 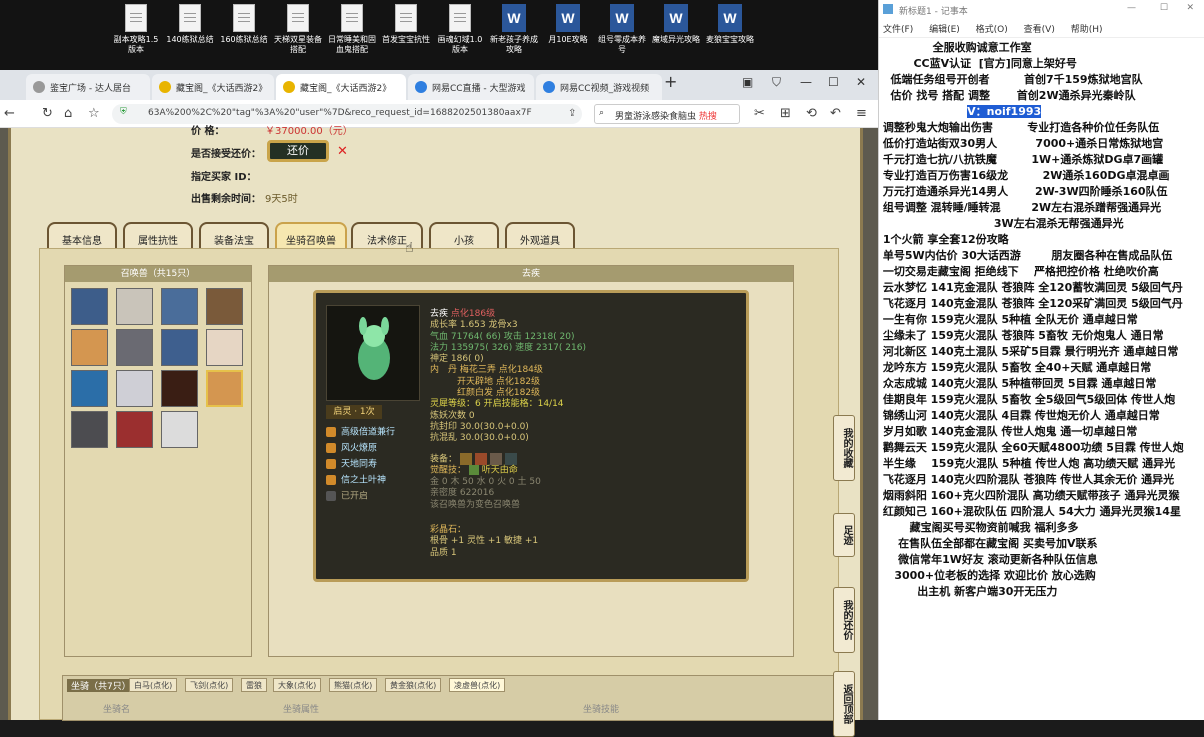 I want to click on mount-tab: 雷狼, so click(x=254, y=685).